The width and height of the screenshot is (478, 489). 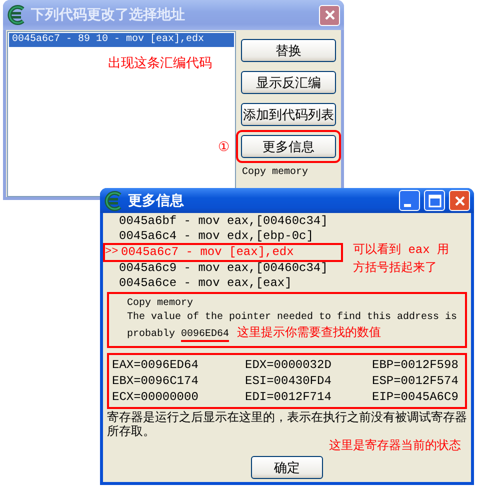 I want to click on action-button: 更多信息, so click(x=288, y=146).